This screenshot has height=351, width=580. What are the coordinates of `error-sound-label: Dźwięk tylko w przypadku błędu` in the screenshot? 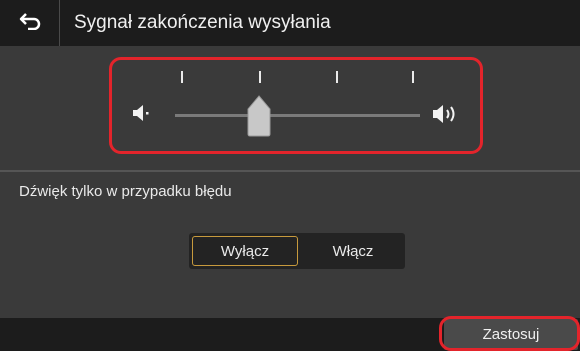 It's located at (125, 191).